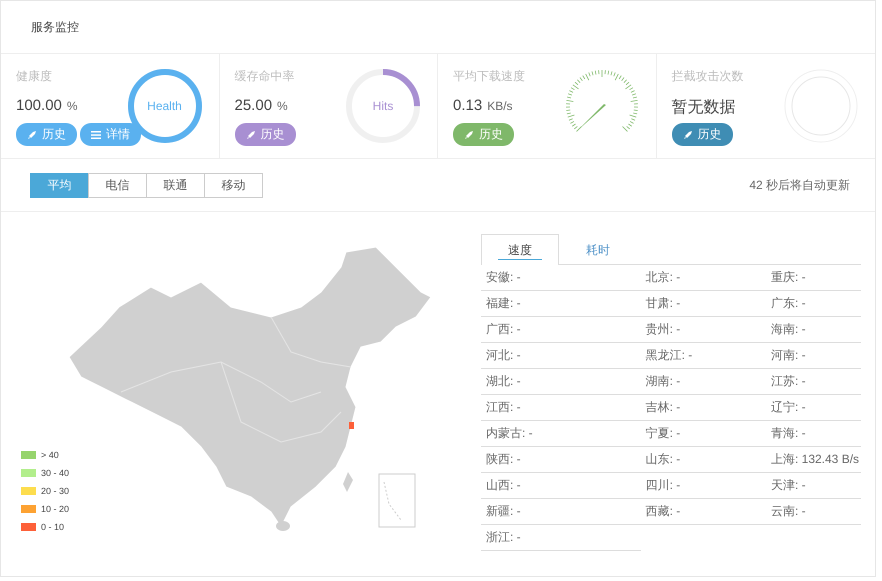 This screenshot has width=882, height=581. What do you see at coordinates (561, 356) in the screenshot?
I see `province-cell: 河北: -` at bounding box center [561, 356].